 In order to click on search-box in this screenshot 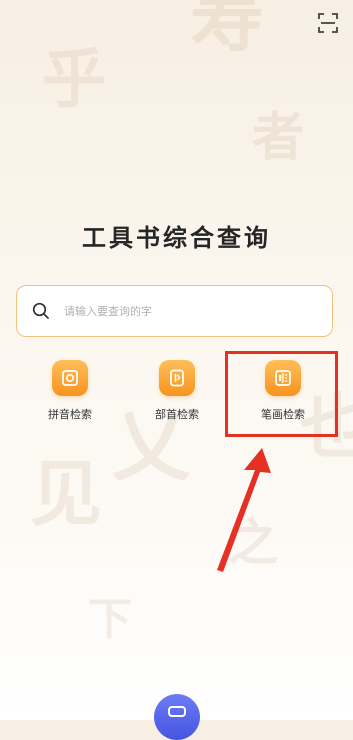, I will do `click(174, 311)`.